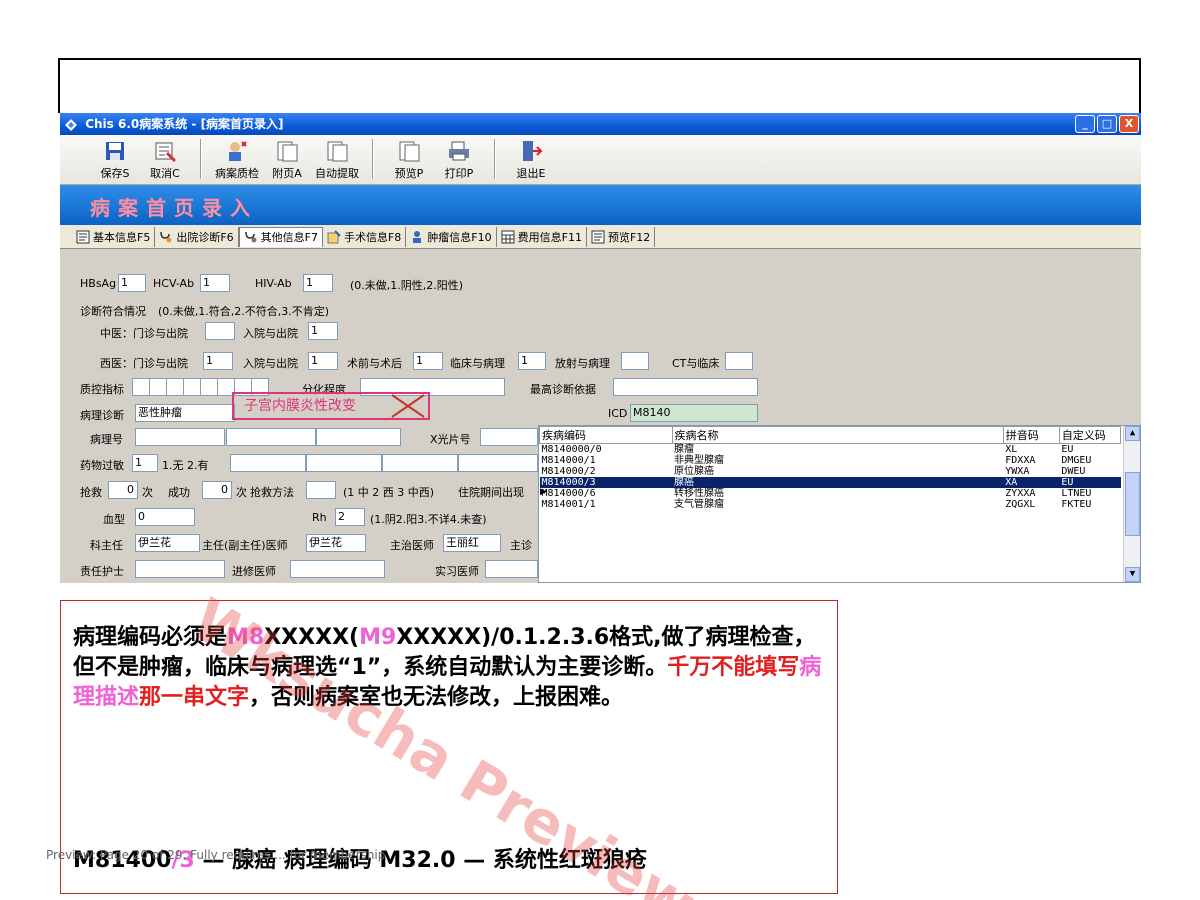  What do you see at coordinates (280, 236) in the screenshot?
I see `tab-other-info: 其他信息F7` at bounding box center [280, 236].